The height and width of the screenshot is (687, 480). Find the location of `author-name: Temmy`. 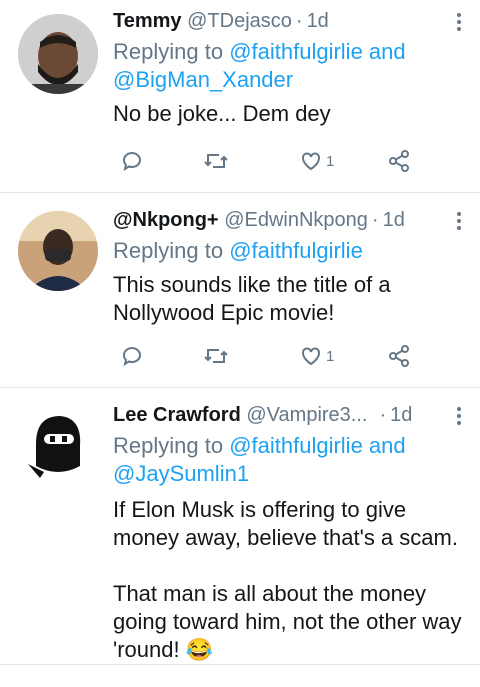

author-name: Temmy is located at coordinates (147, 21).